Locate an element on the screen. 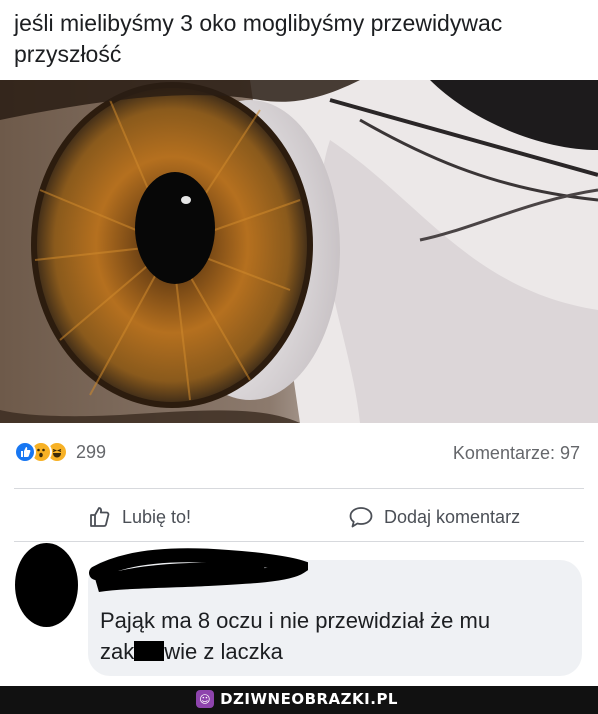 The width and height of the screenshot is (598, 714). comment-line-1: Pająk ma 8 oczu i nie przewidział że mu is located at coordinates (295, 620).